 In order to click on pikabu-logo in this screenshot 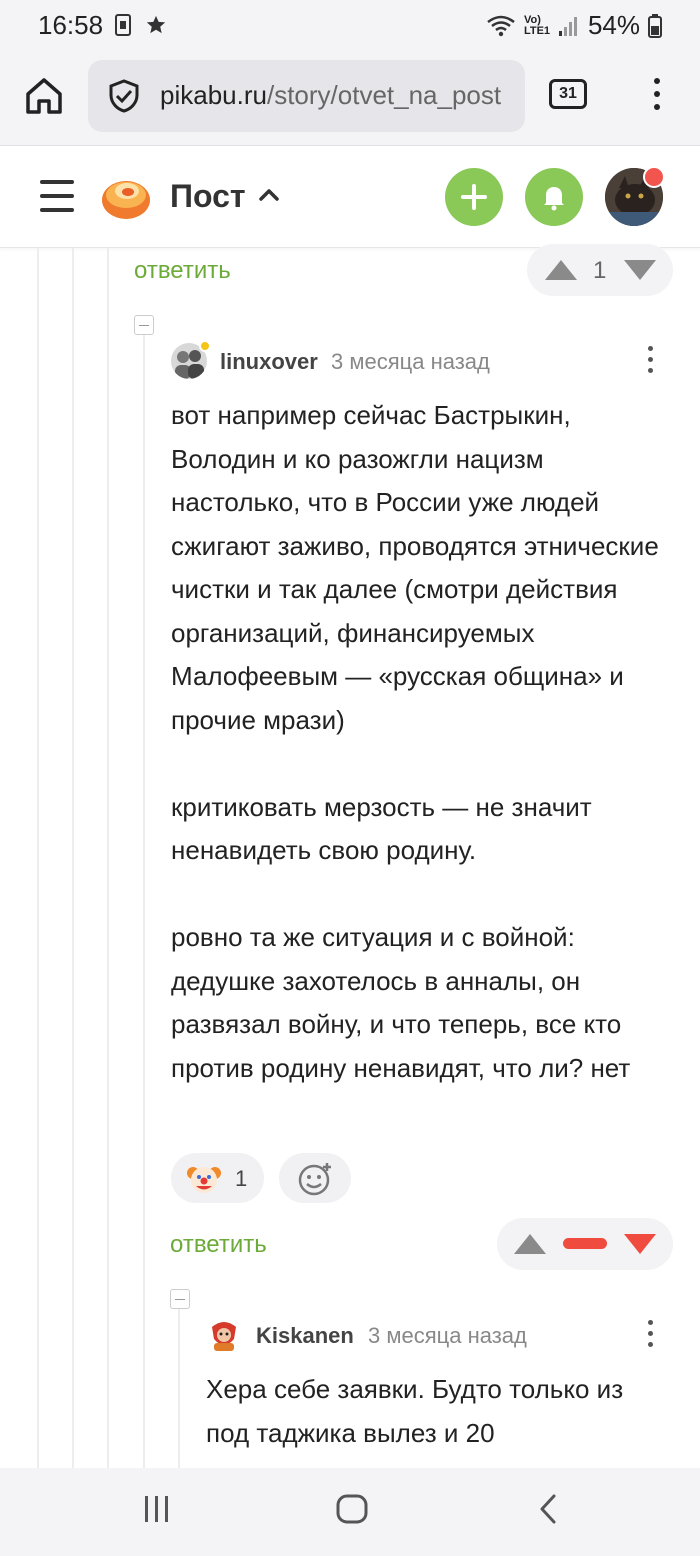, I will do `click(126, 196)`.